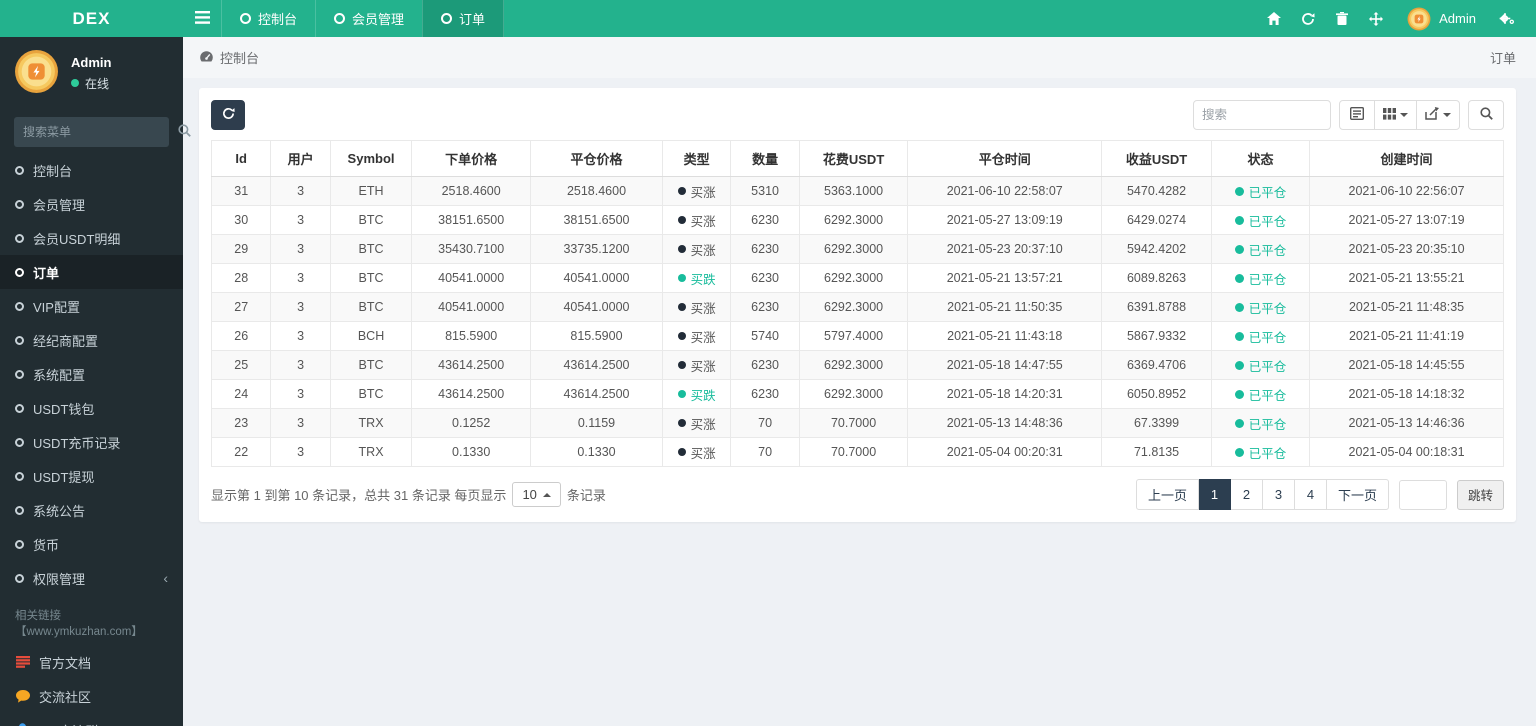 The width and height of the screenshot is (1536, 726). Describe the element at coordinates (596, 394) in the screenshot. I see `cell-close_price: 43614.2500` at that location.